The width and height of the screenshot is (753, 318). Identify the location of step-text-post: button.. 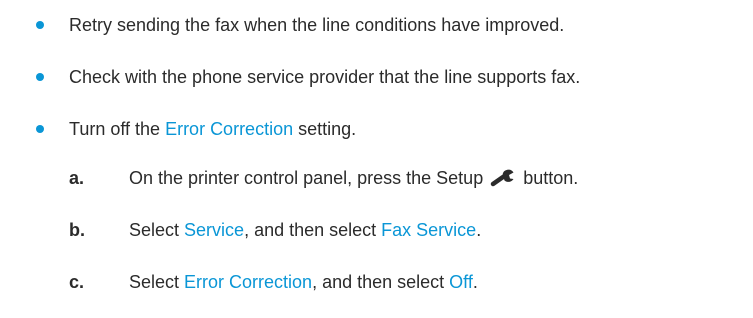
(551, 178).